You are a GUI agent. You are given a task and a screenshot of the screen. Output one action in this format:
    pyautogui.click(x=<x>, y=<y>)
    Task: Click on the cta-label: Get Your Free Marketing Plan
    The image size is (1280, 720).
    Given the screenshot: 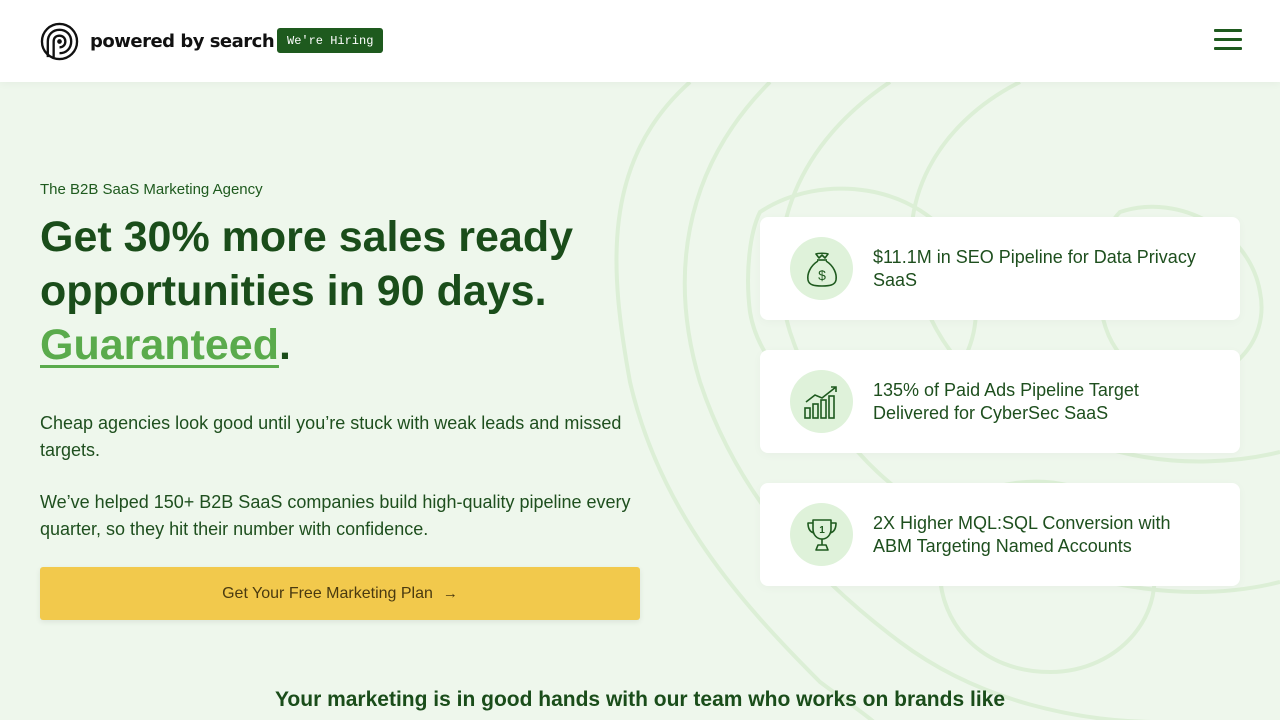 What is the action you would take?
    pyautogui.click(x=327, y=593)
    